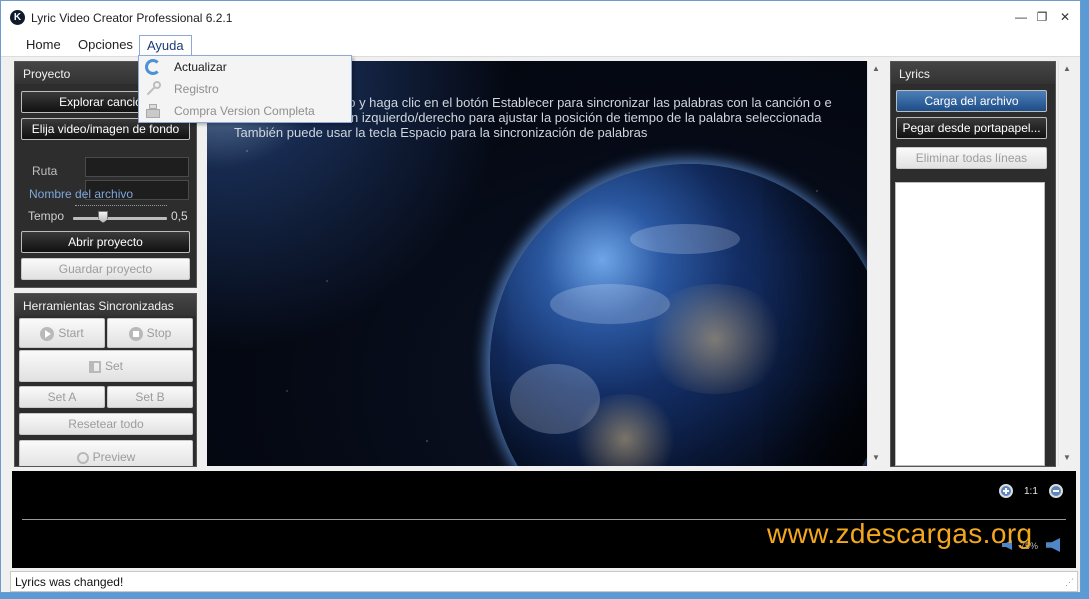 The width and height of the screenshot is (1089, 599). I want to click on start-label: Start, so click(71, 333).